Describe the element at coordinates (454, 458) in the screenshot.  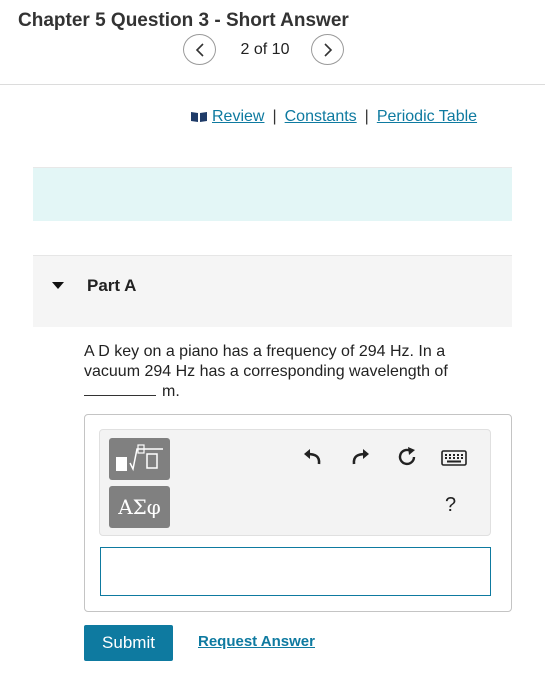
I see `keyboard-icon` at that location.